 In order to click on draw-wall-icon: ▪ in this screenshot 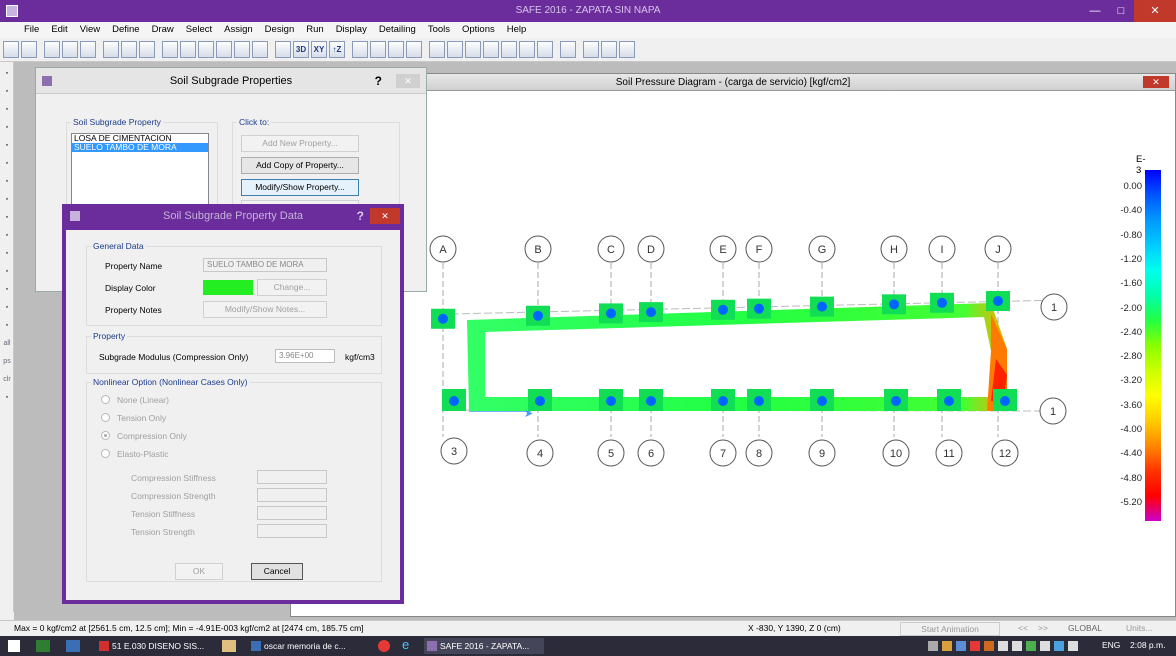, I will do `click(7, 272)`.